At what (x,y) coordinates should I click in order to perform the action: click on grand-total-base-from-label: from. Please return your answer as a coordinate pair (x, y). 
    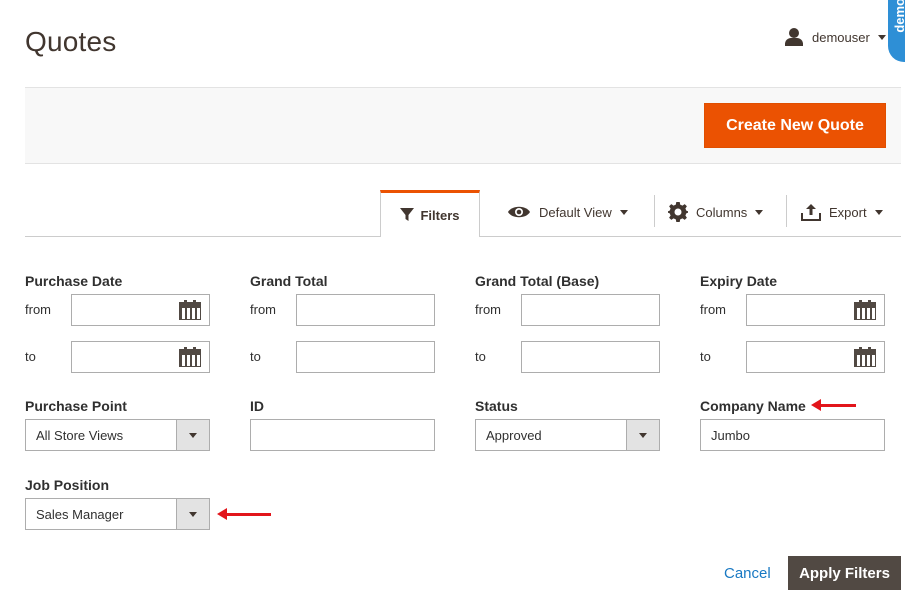
    Looking at the image, I should click on (488, 309).